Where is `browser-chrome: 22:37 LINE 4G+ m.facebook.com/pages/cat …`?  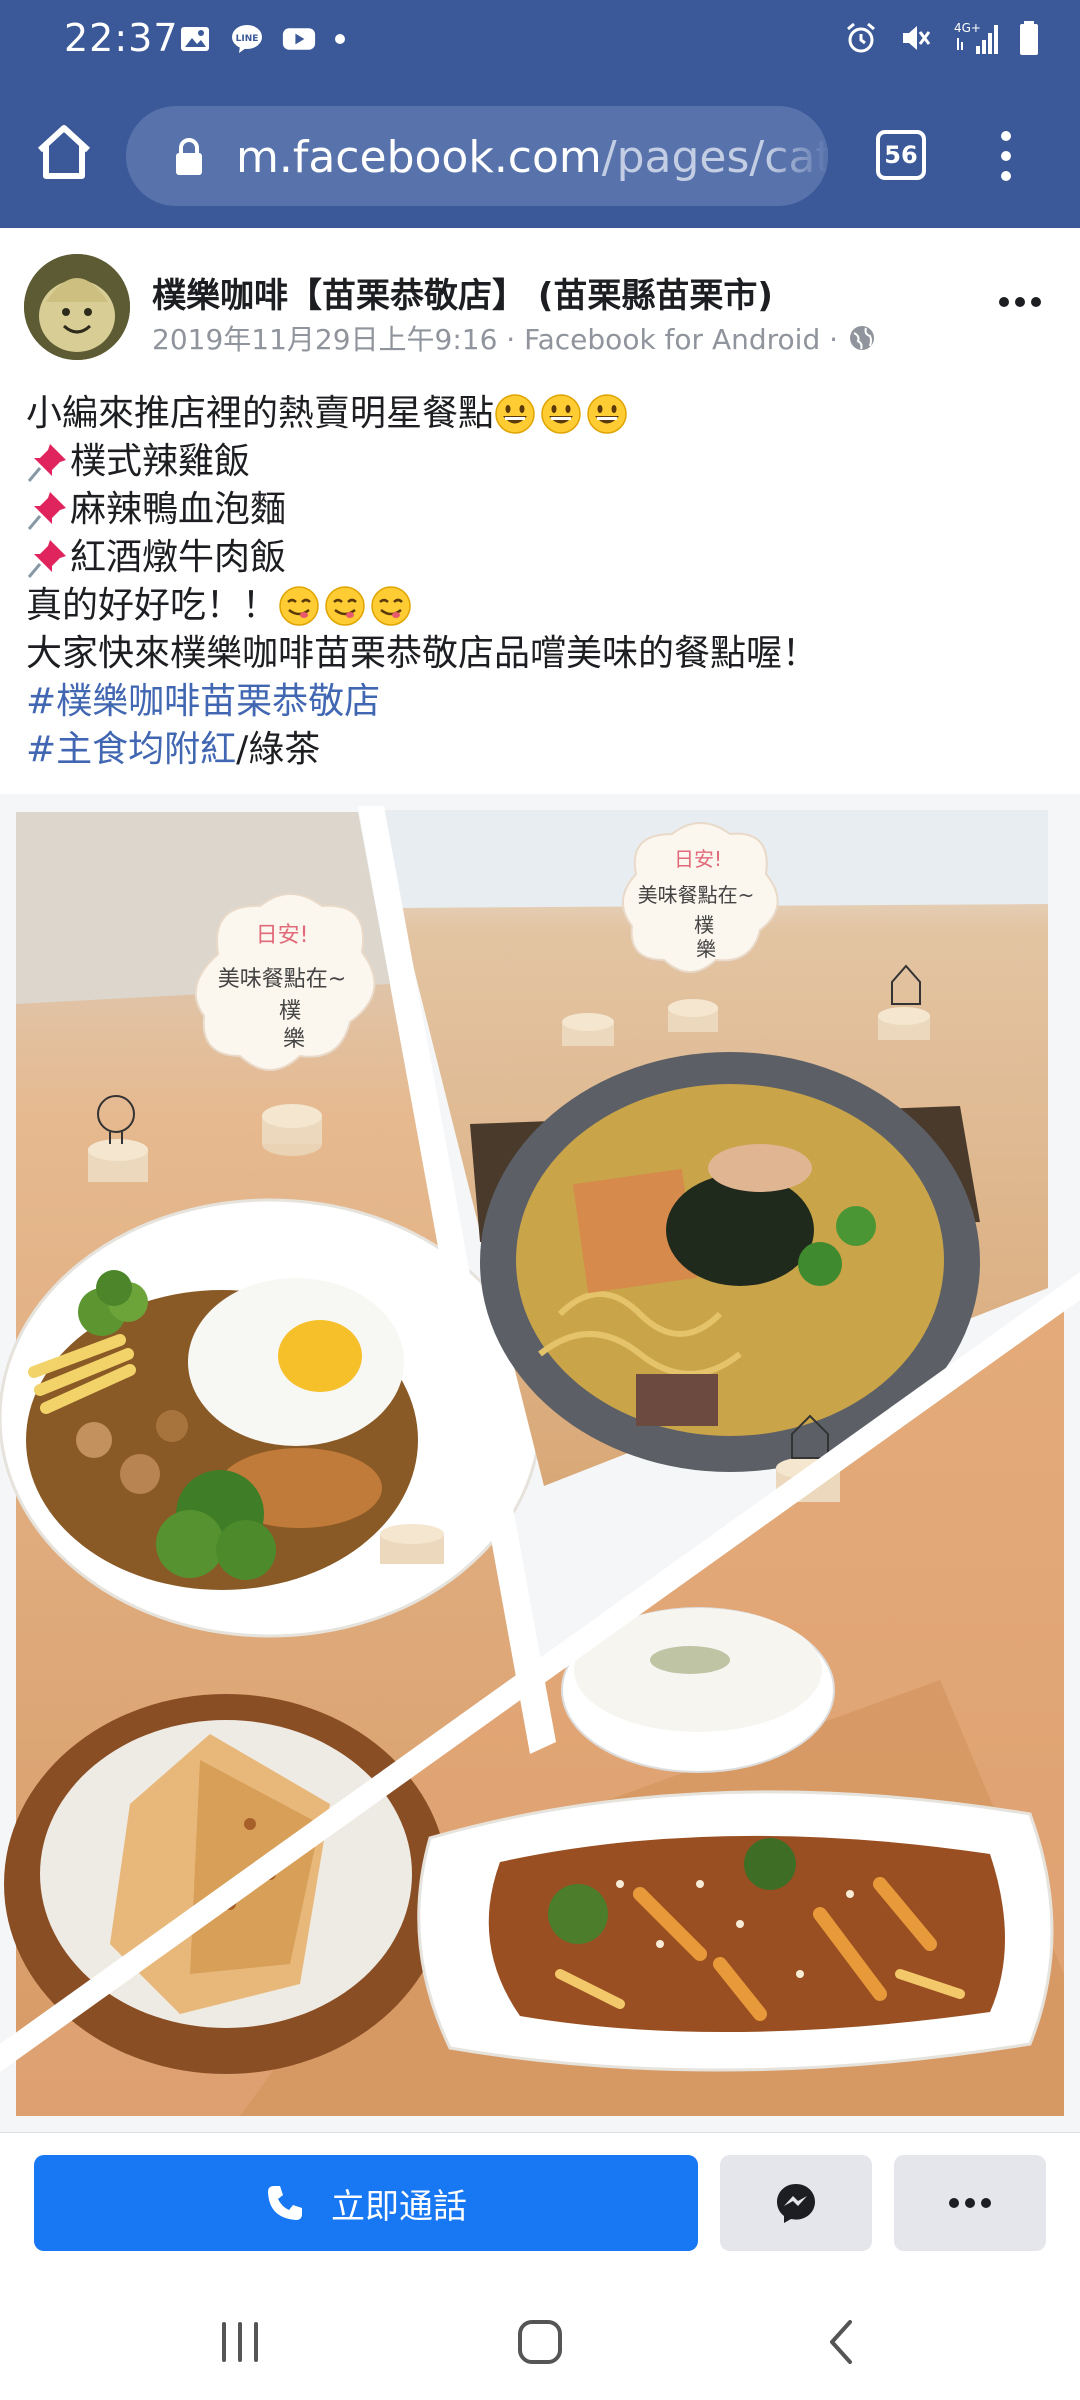 browser-chrome: 22:37 LINE 4G+ m.facebook.com/pages/cat … is located at coordinates (540, 114).